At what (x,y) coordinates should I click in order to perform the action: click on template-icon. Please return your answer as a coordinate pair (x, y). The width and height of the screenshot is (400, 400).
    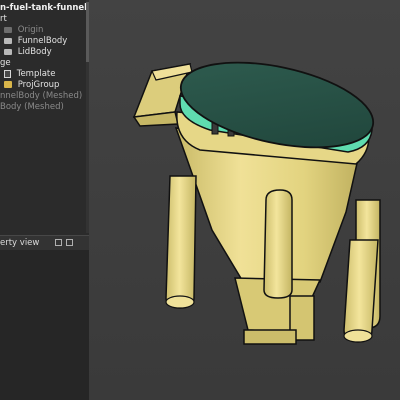
    Looking at the image, I should click on (7, 73).